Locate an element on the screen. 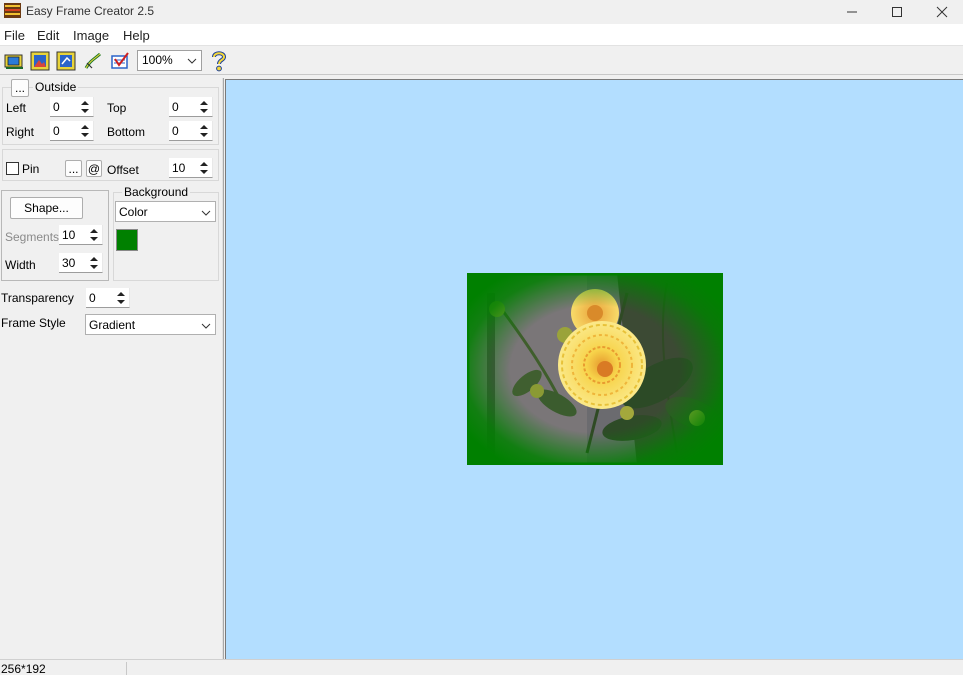  left-value: 0 is located at coordinates (56, 107).